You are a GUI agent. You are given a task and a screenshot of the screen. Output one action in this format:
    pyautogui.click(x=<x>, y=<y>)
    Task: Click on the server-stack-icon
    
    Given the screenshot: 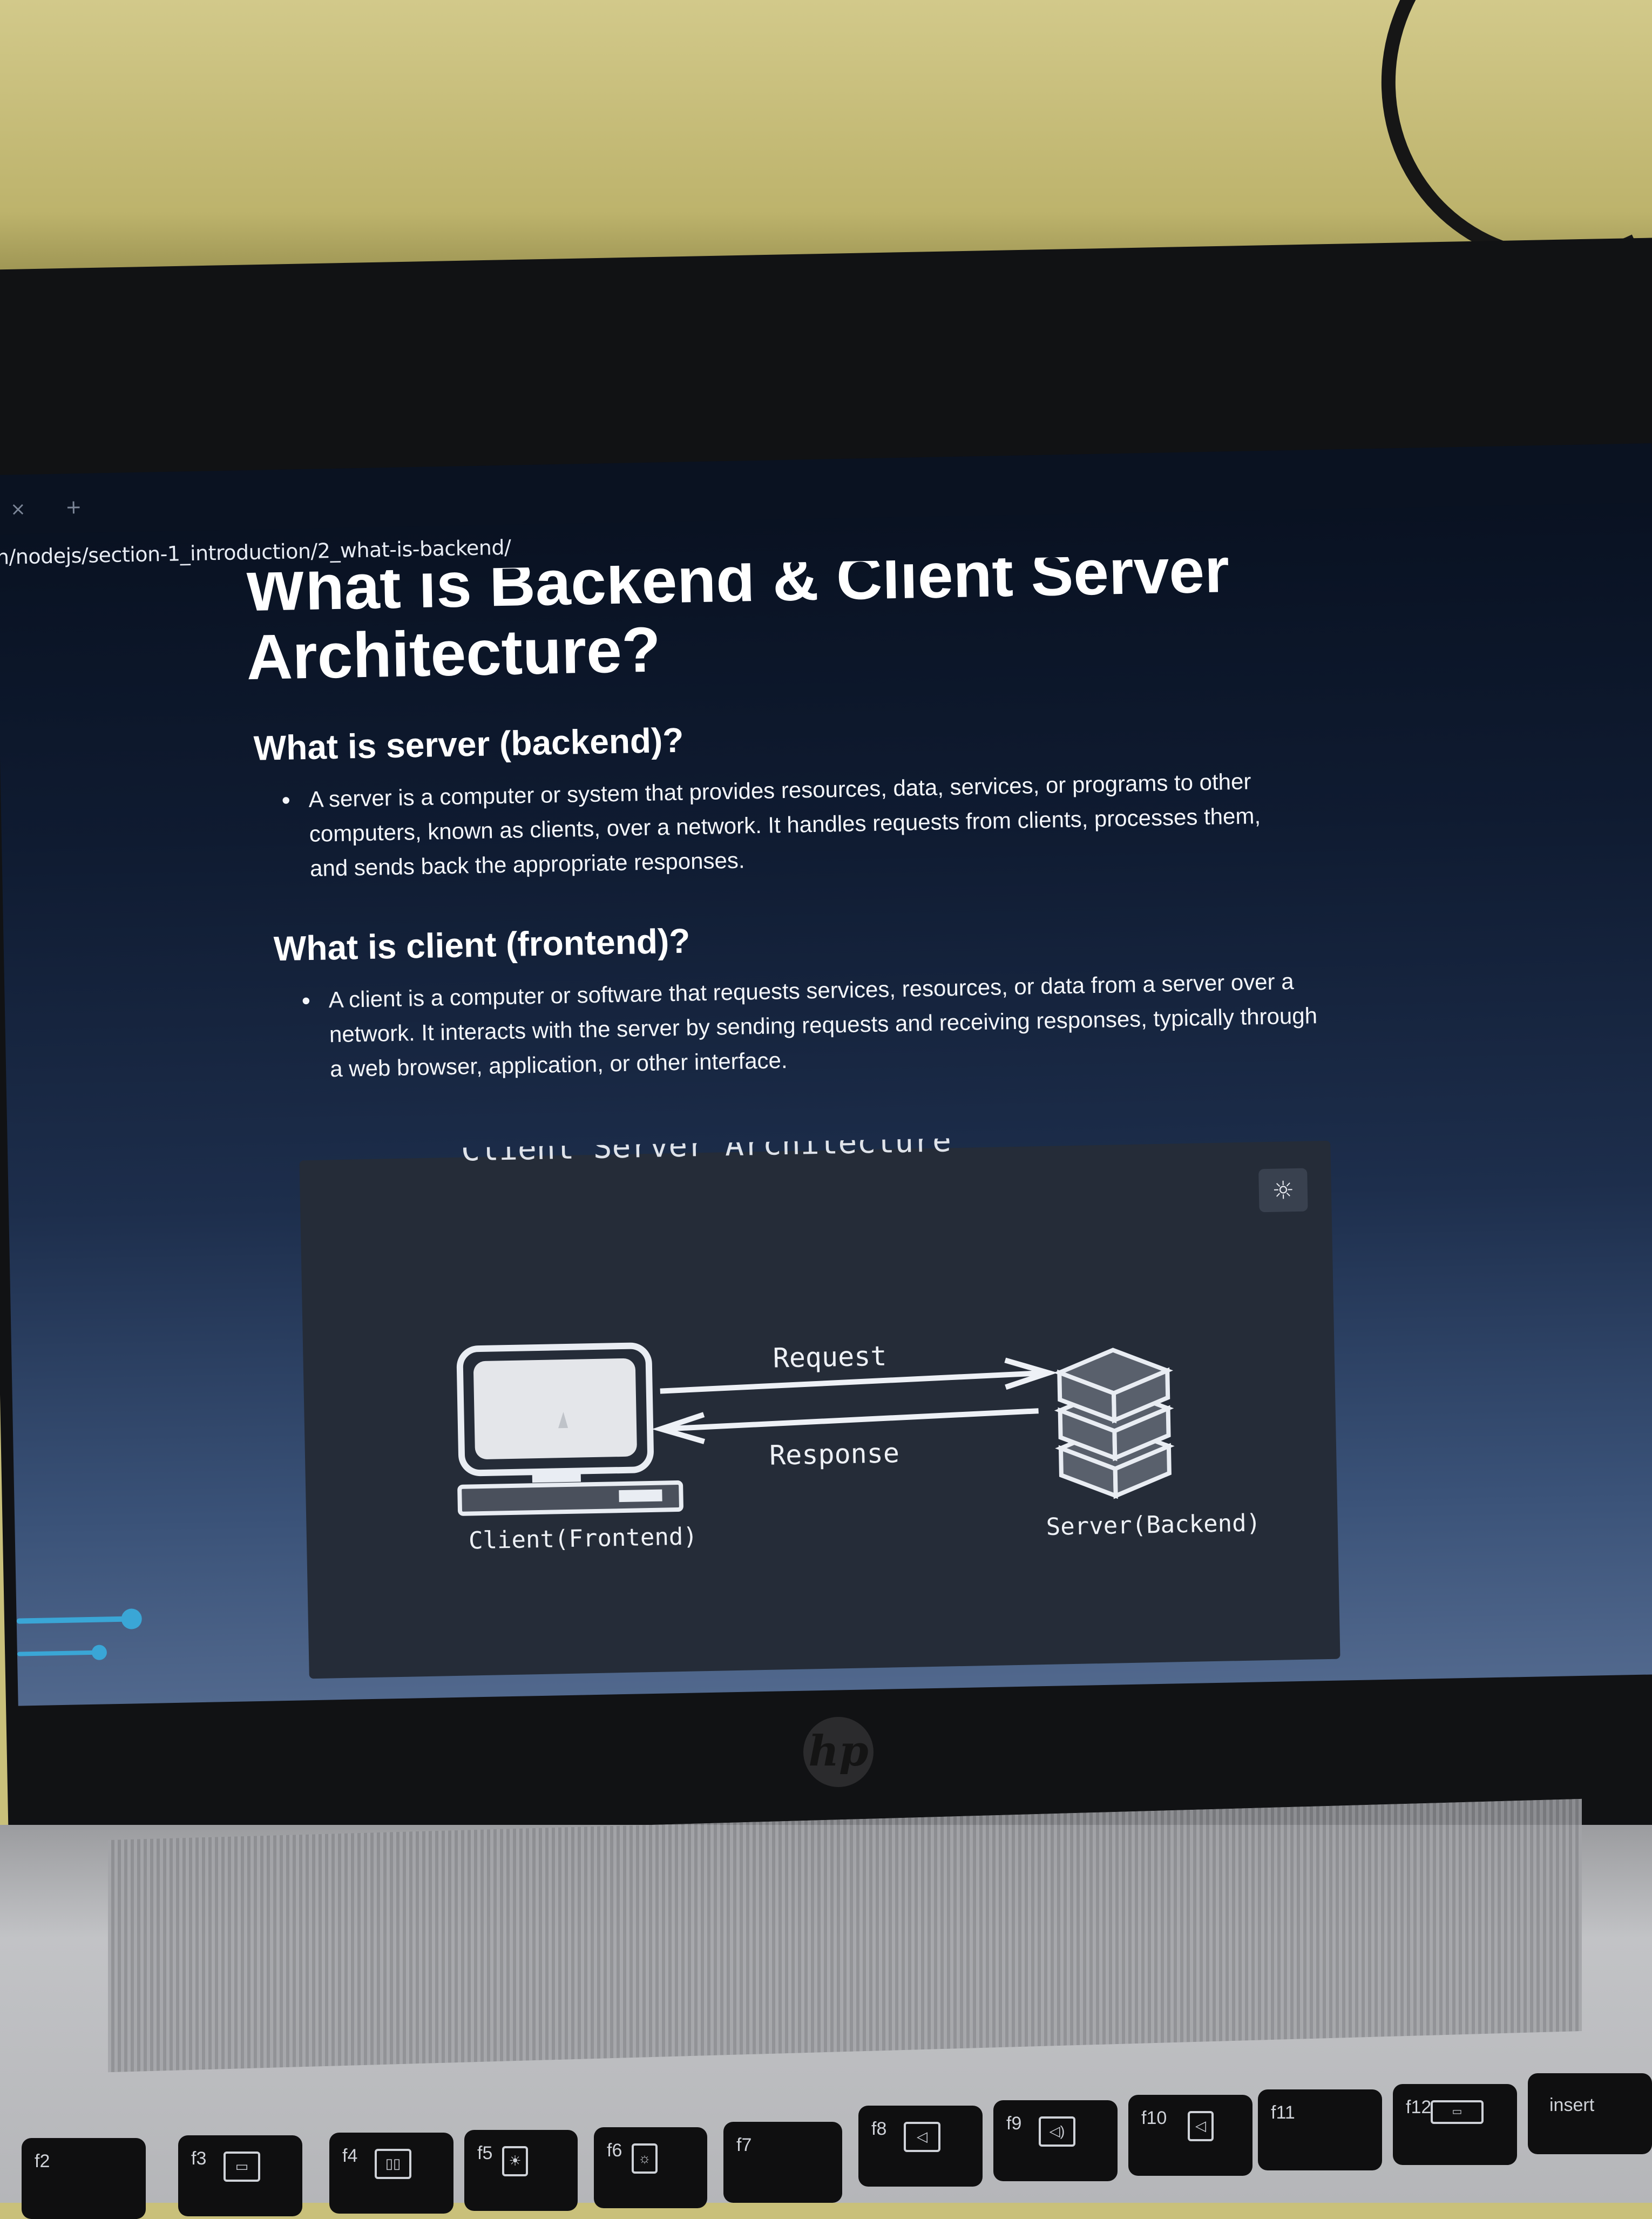 What is the action you would take?
    pyautogui.click(x=1114, y=1423)
    